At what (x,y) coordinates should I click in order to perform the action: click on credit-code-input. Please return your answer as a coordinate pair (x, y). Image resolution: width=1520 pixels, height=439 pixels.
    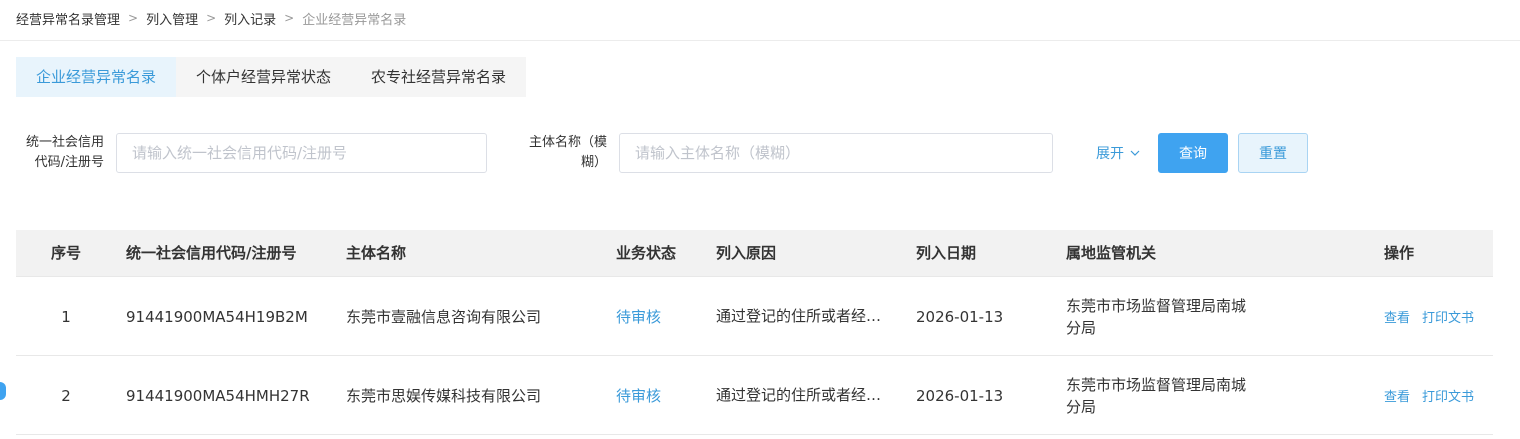
    Looking at the image, I should click on (301, 153).